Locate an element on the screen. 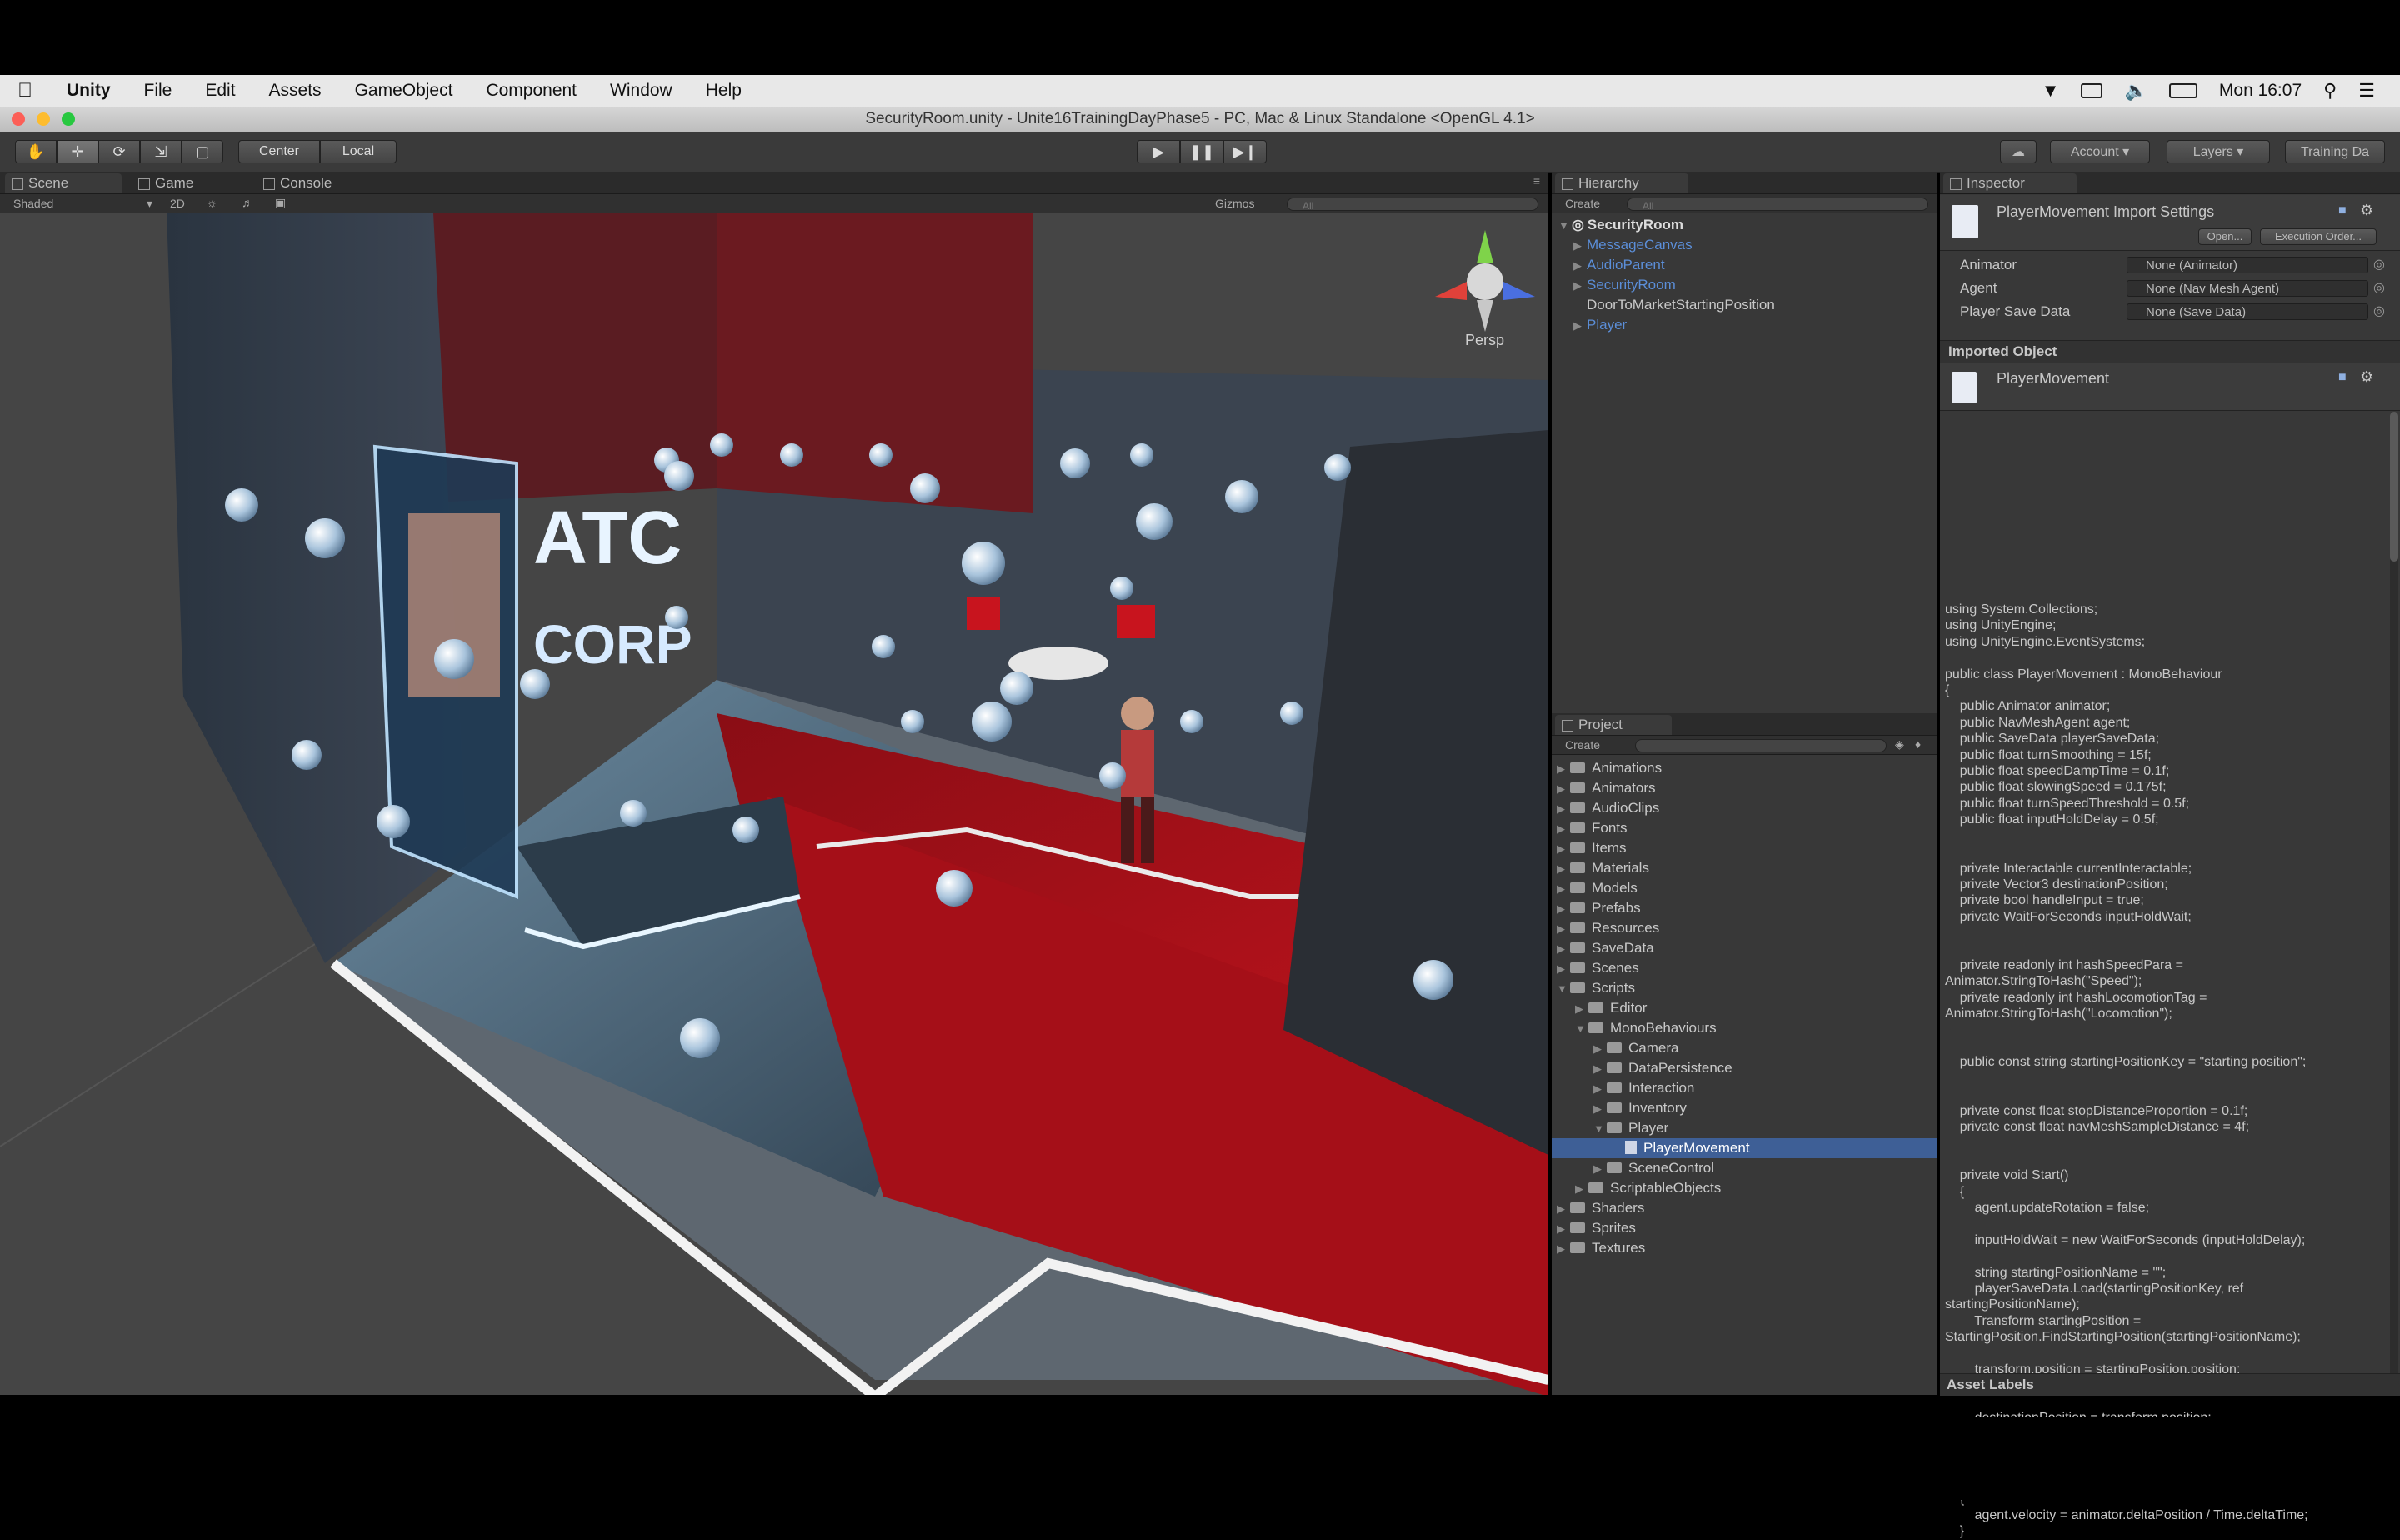 This screenshot has width=2400, height=1540. panel-menu-icon: ≡ is located at coordinates (1536, 181).